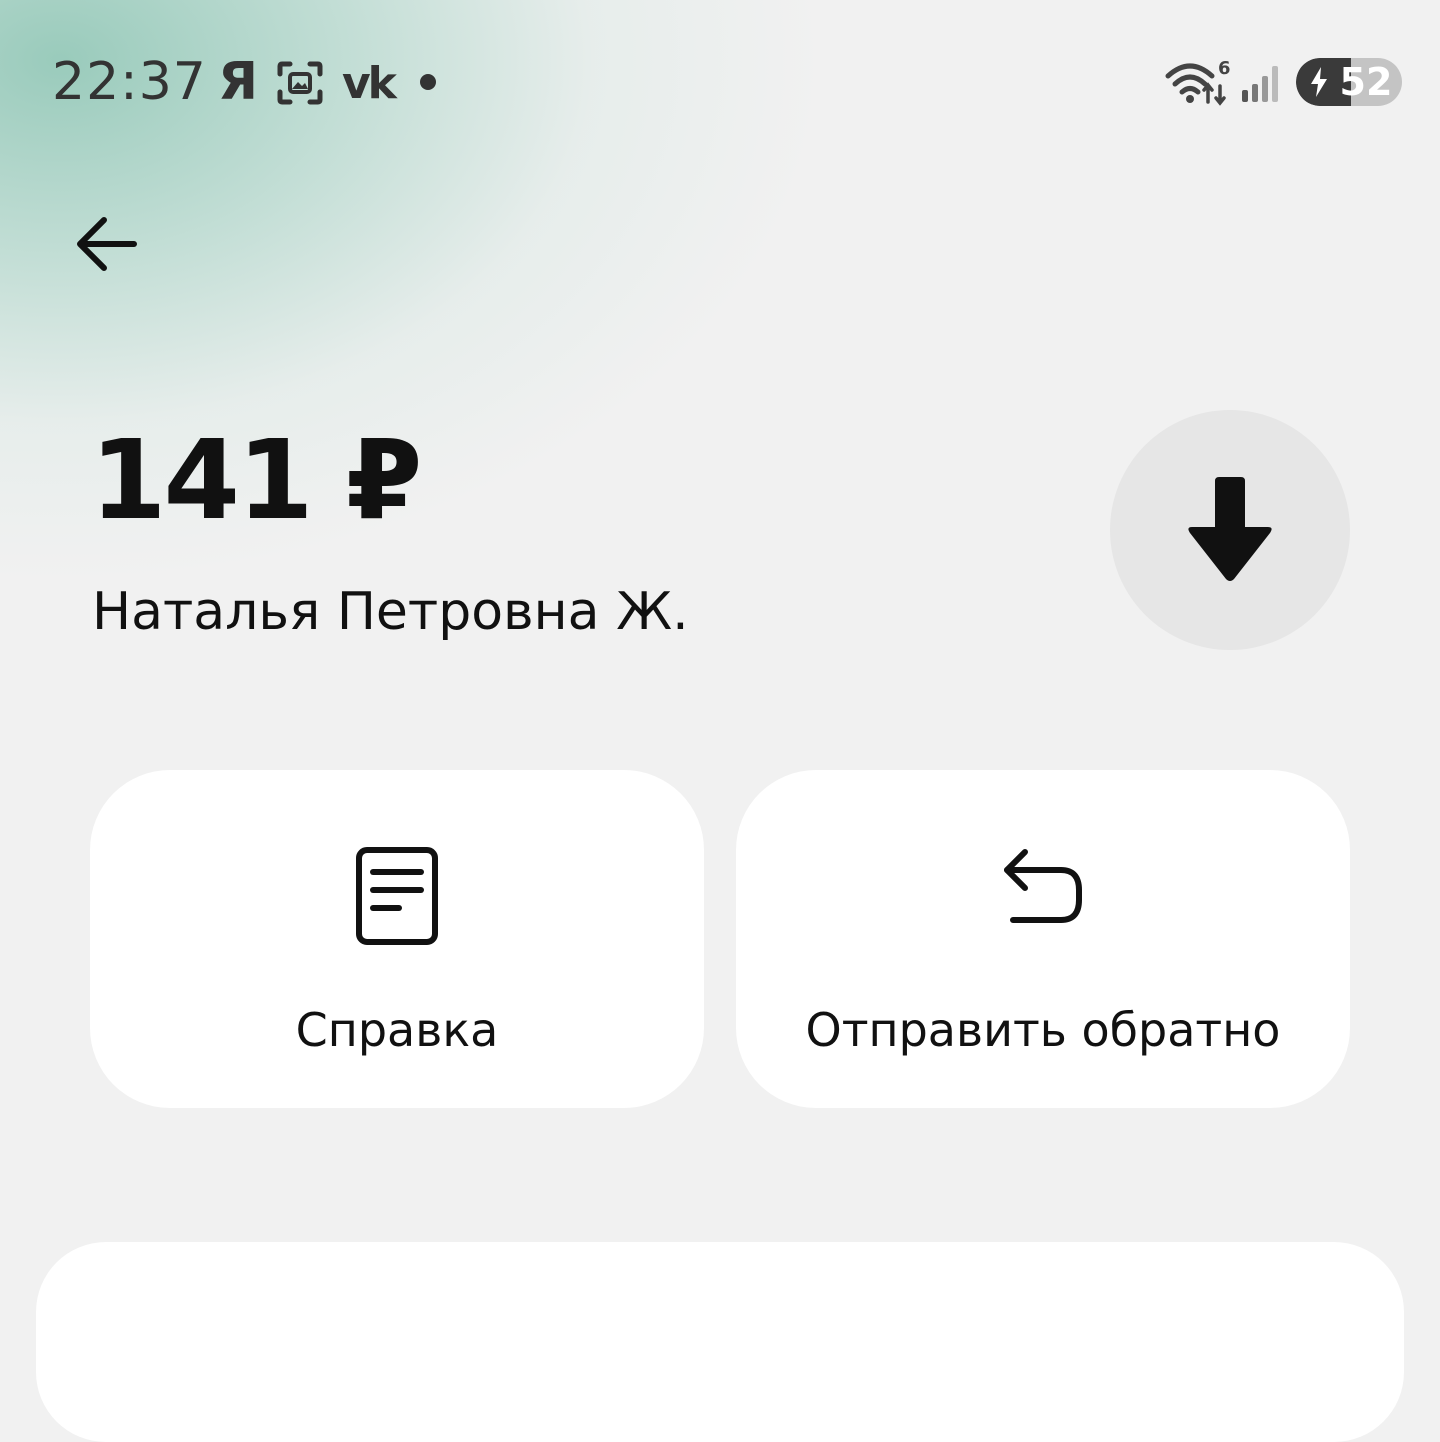 This screenshot has height=1442, width=1440. I want to click on status-time: 22:37, so click(129, 82).